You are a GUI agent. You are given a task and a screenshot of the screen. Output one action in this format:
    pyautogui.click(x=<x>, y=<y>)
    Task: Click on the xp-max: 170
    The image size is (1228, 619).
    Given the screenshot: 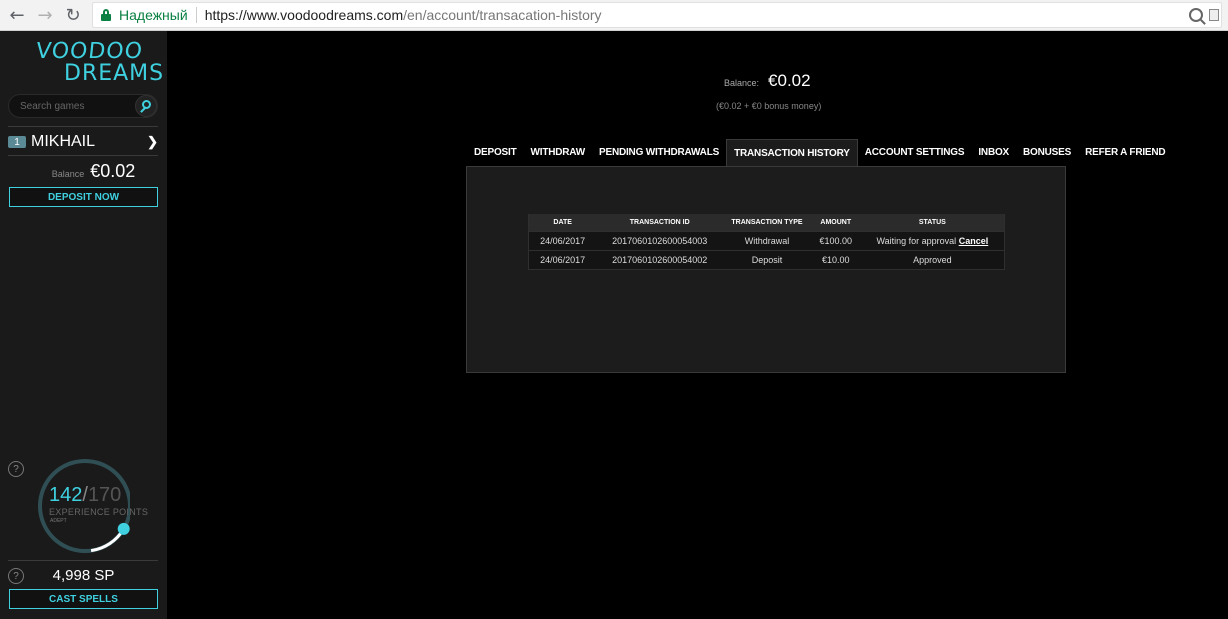 What is the action you would take?
    pyautogui.click(x=104, y=495)
    